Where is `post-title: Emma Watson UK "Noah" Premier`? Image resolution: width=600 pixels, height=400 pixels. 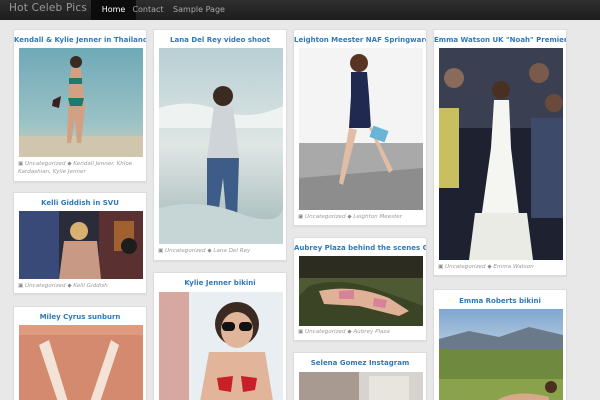 post-title: Emma Watson UK "Noah" Premier is located at coordinates (500, 40).